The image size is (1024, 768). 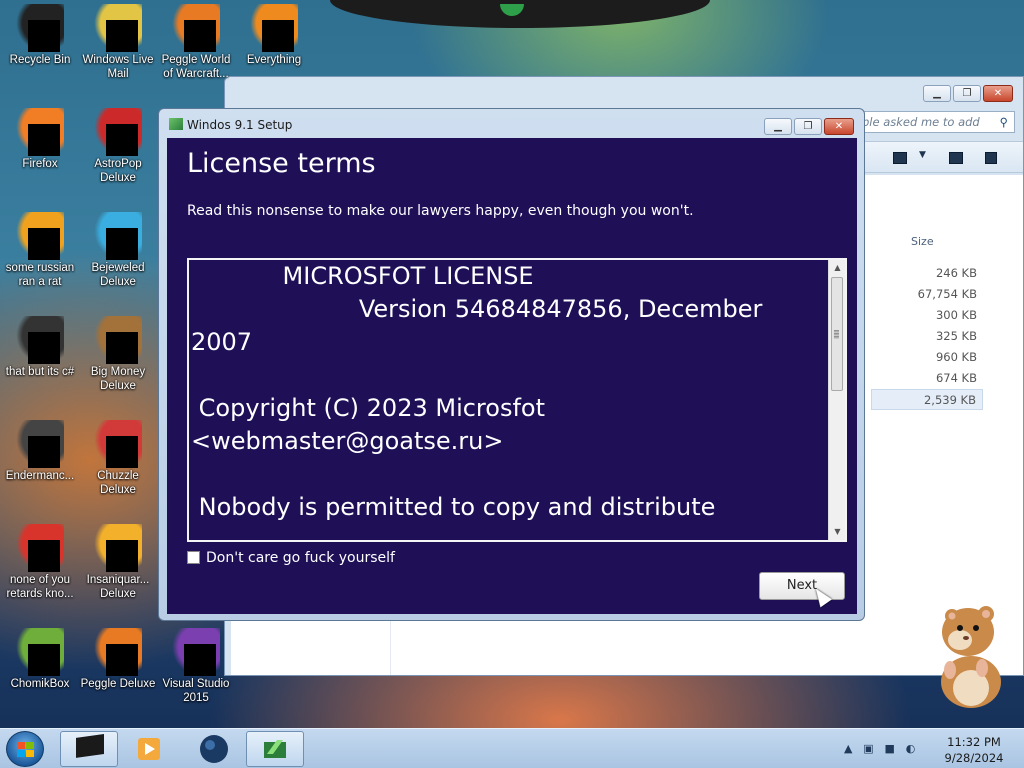 What do you see at coordinates (937, 93) in the screenshot?
I see `explorer-minimize-button: ▁` at bounding box center [937, 93].